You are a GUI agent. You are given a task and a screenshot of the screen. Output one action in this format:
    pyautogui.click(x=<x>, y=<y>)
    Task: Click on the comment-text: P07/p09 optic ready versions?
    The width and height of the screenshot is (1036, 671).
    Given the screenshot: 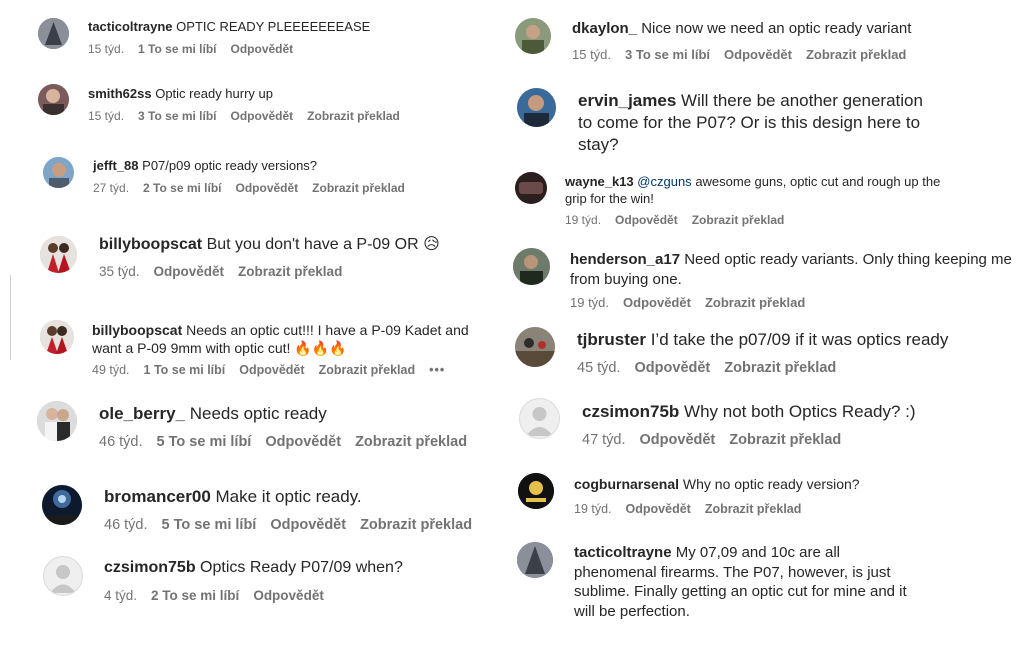 What is the action you would take?
    pyautogui.click(x=230, y=165)
    